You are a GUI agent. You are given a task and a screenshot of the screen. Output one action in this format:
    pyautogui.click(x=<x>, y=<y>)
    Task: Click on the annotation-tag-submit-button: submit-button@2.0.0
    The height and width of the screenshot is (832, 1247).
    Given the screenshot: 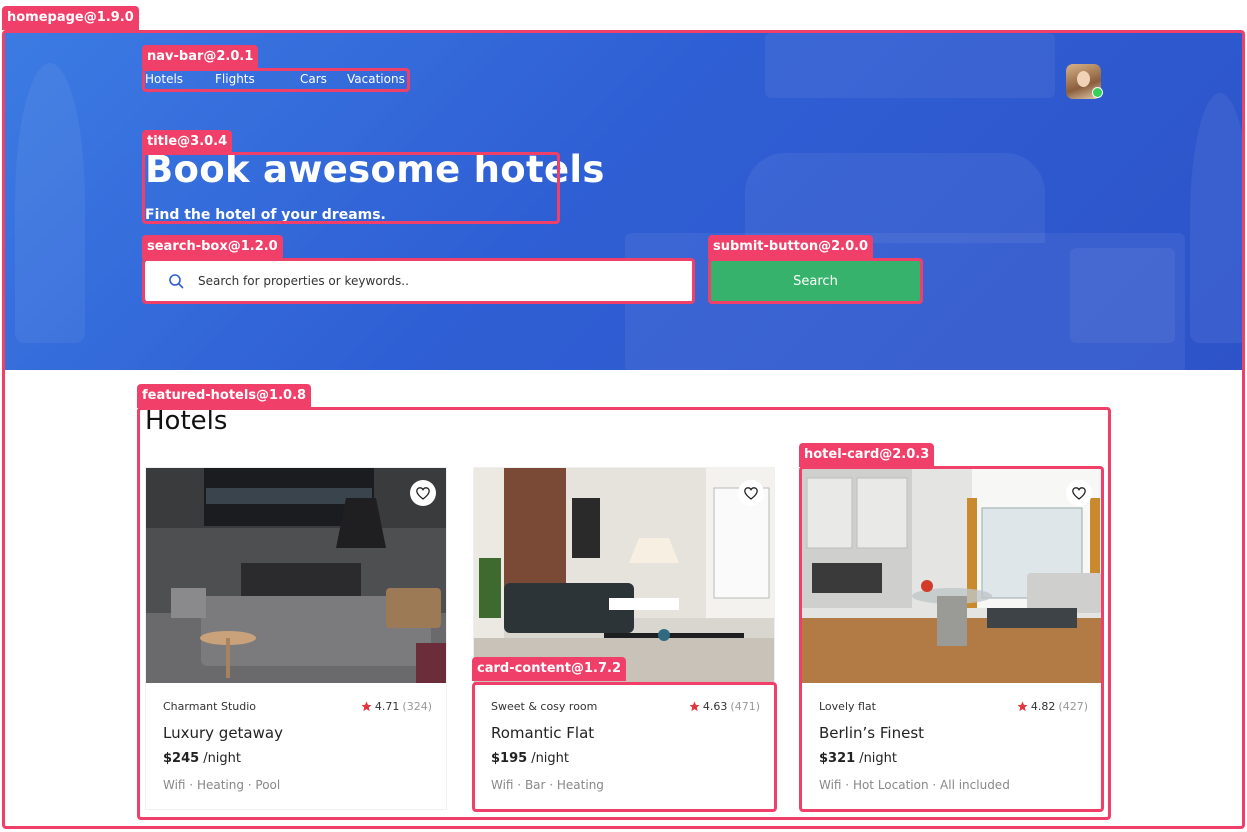 What is the action you would take?
    pyautogui.click(x=791, y=247)
    